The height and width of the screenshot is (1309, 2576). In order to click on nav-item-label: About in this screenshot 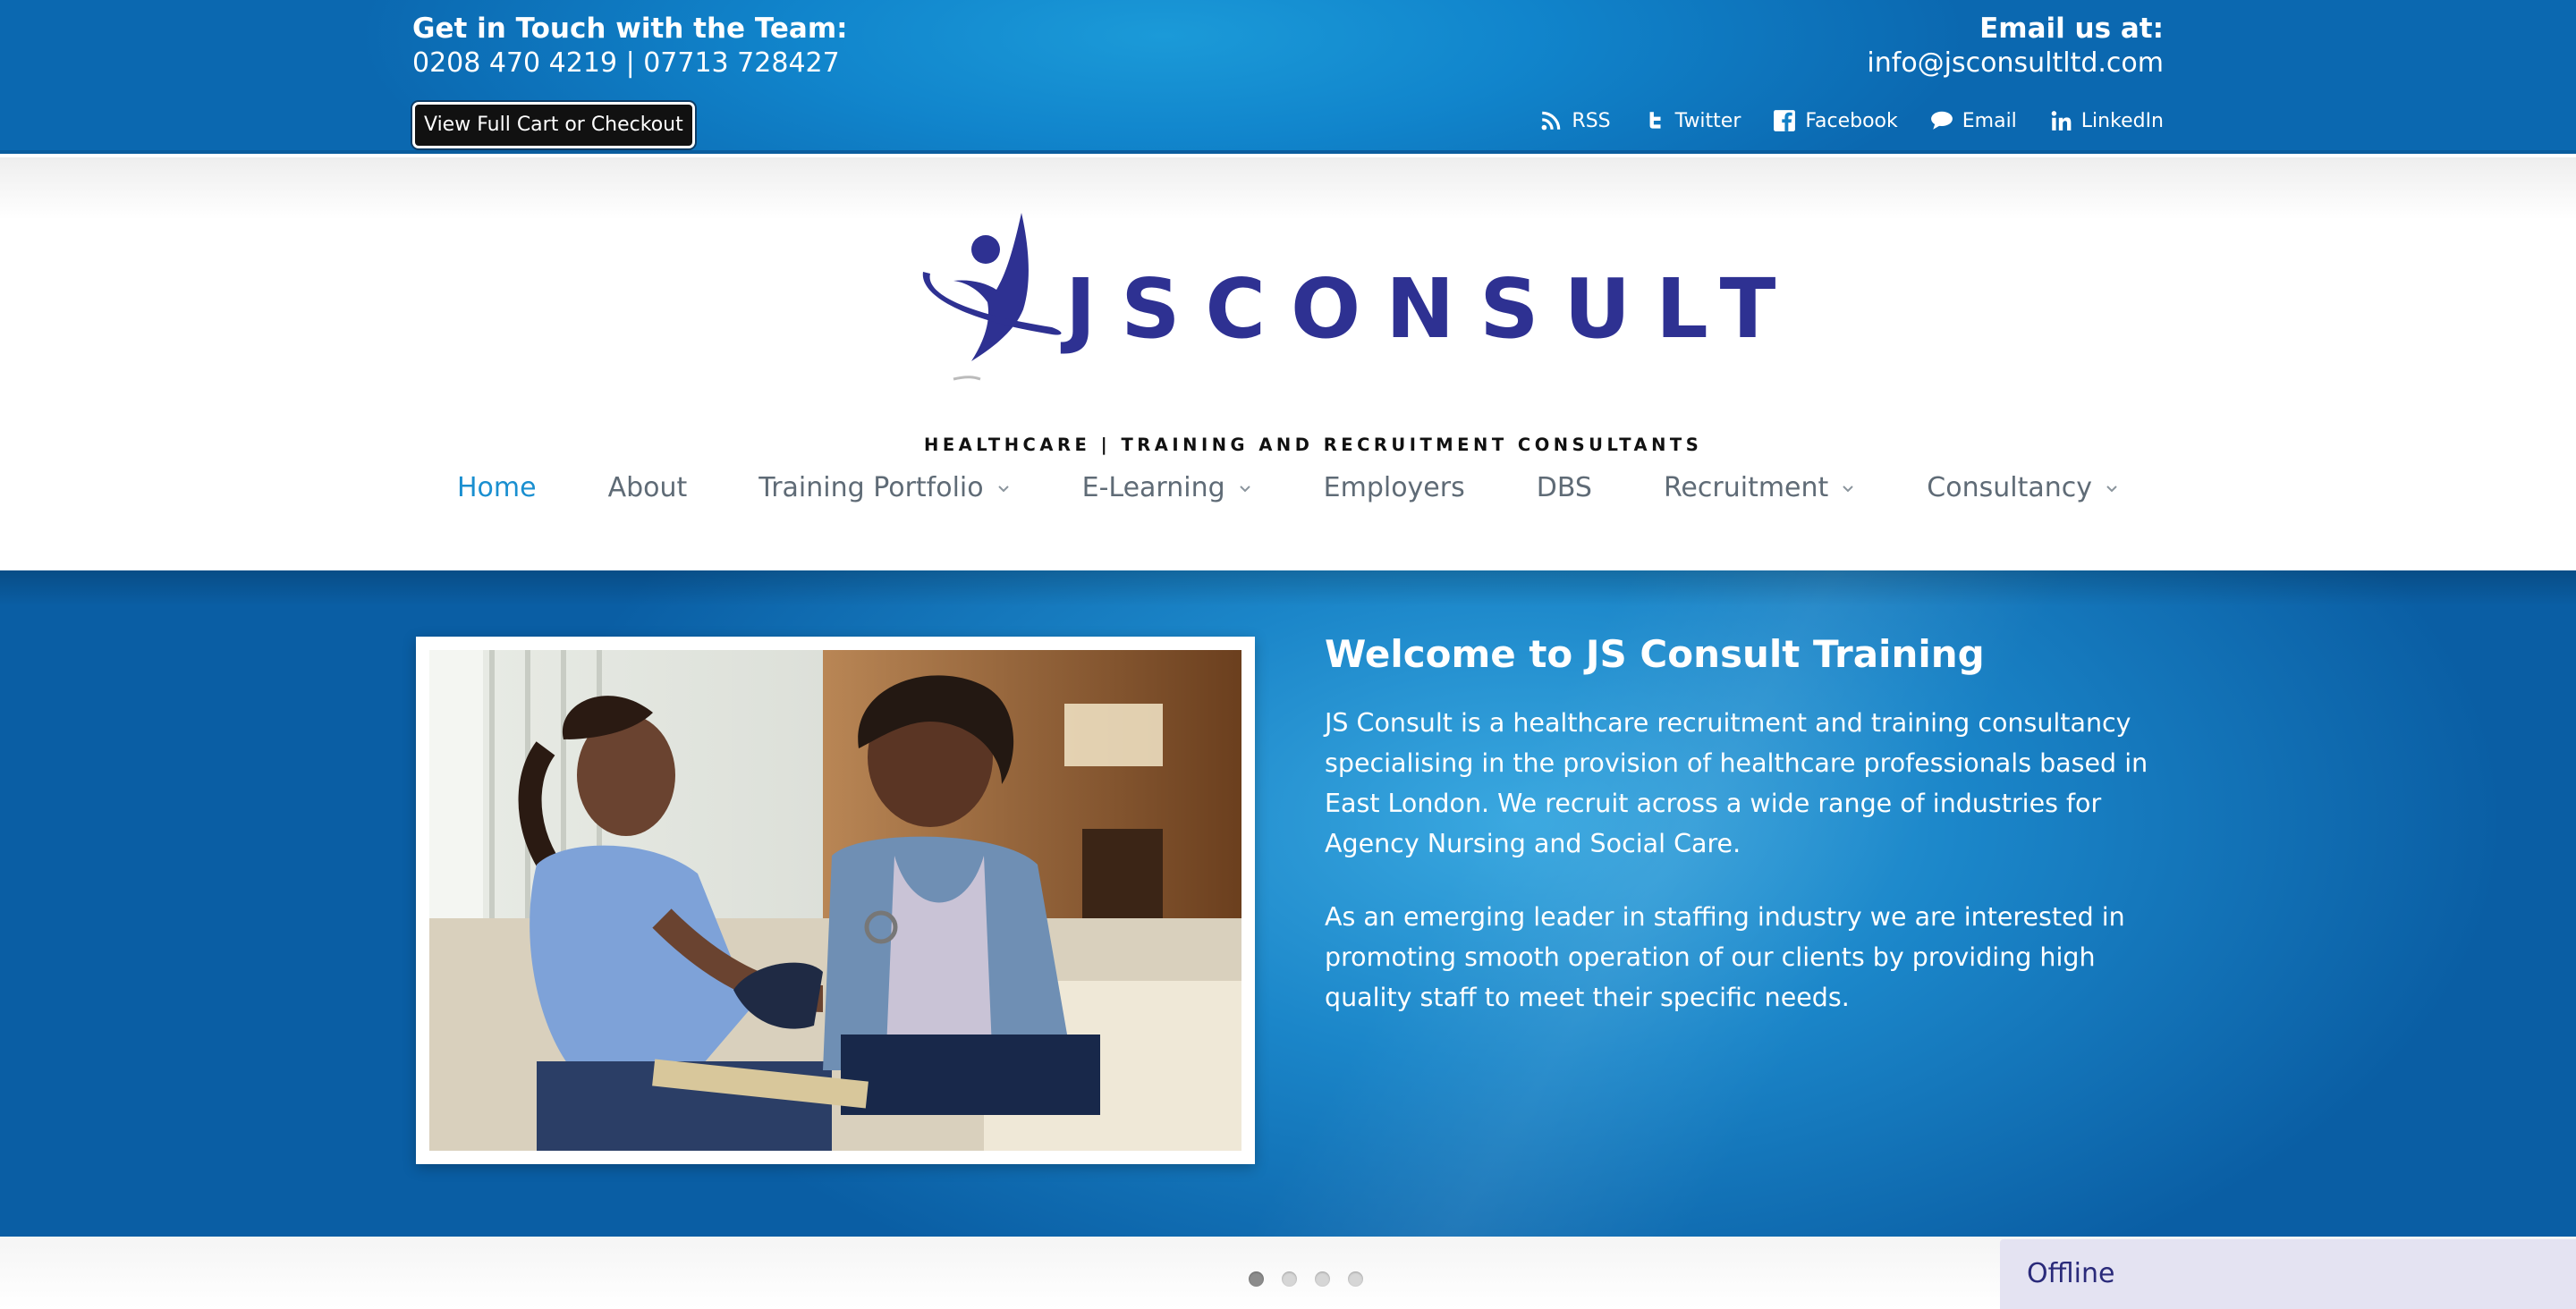, I will do `click(647, 487)`.